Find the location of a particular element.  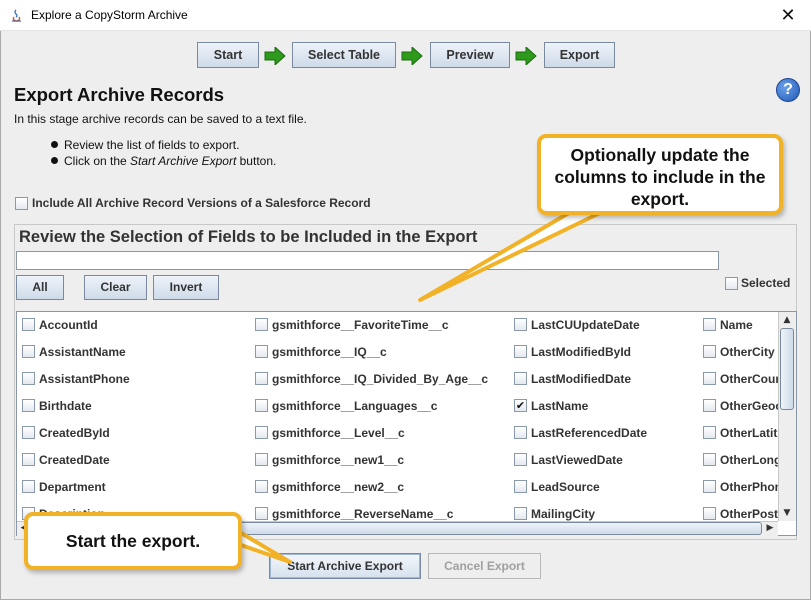

field-label: LastCUUpdateDate is located at coordinates (585, 325).